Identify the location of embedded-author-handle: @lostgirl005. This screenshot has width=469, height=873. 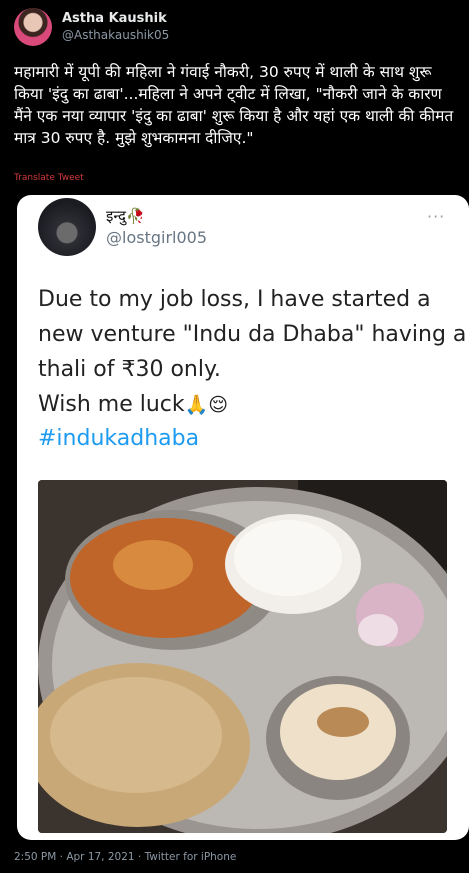
(157, 237).